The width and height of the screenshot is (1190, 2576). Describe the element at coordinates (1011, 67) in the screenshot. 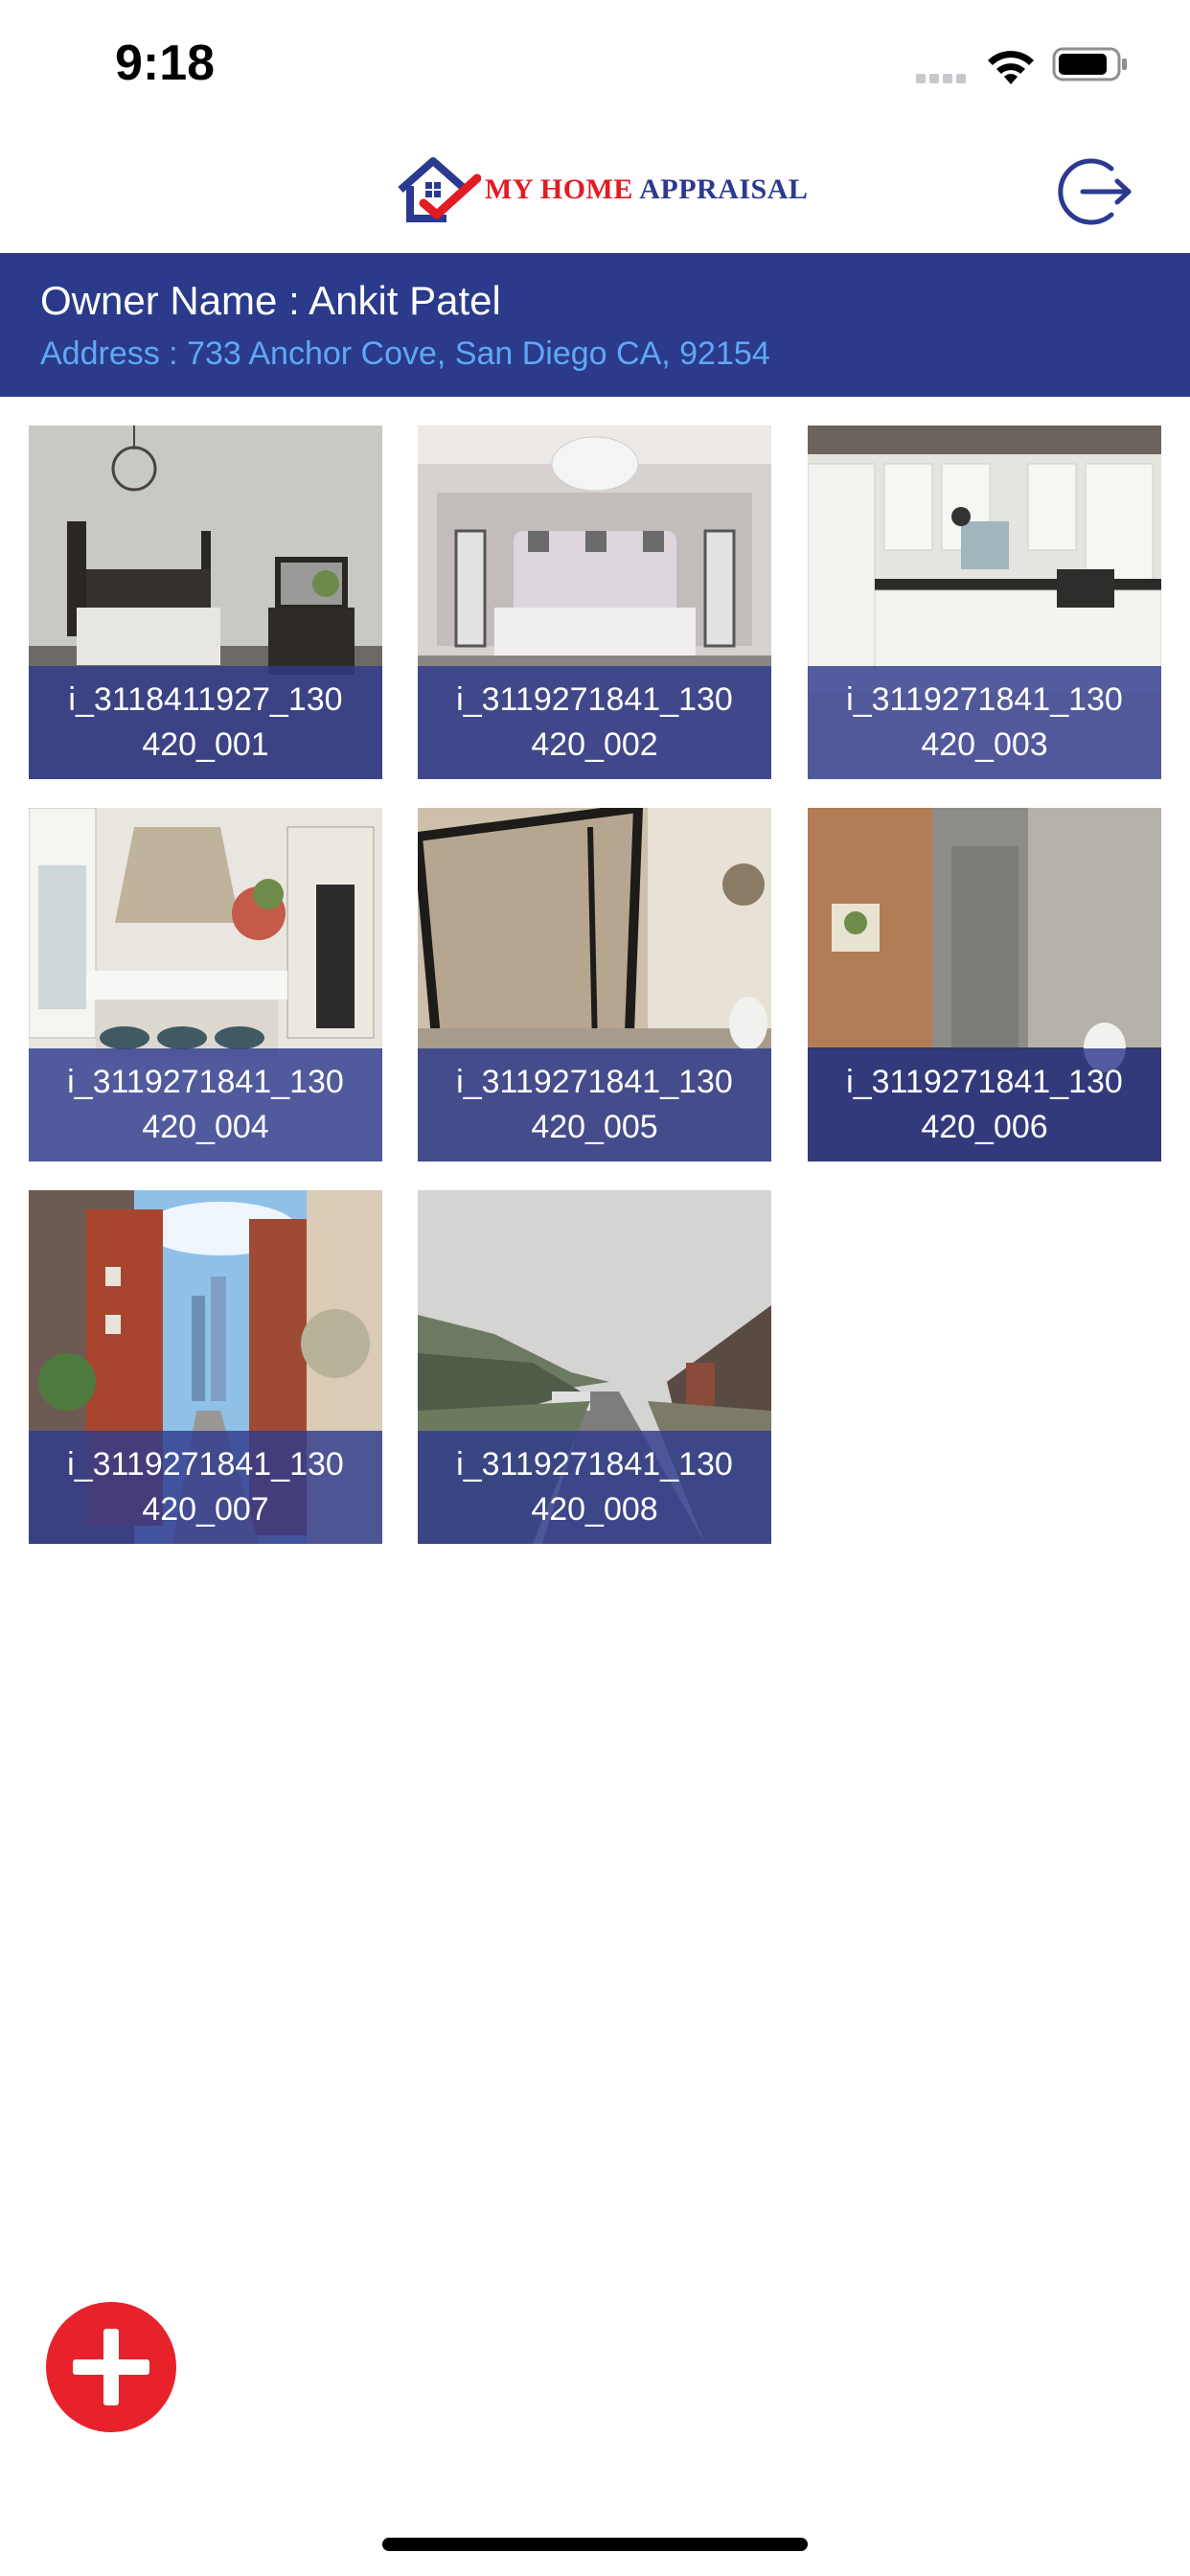

I see `wifi-icon` at that location.